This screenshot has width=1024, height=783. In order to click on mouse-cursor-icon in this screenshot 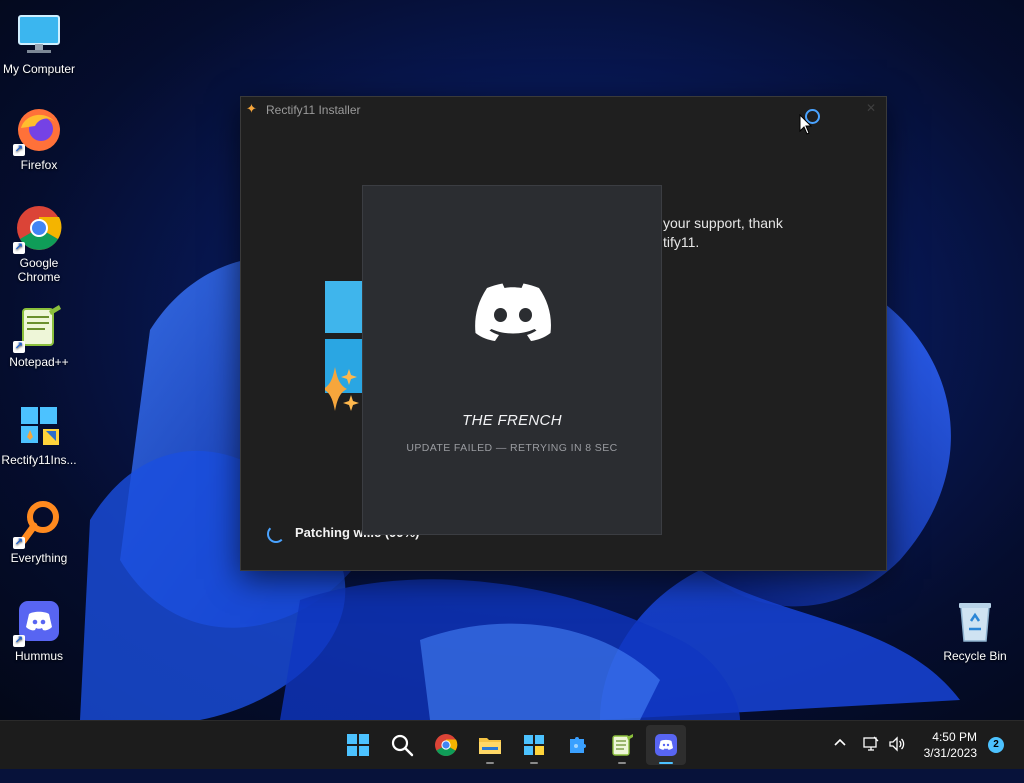, I will do `click(806, 127)`.